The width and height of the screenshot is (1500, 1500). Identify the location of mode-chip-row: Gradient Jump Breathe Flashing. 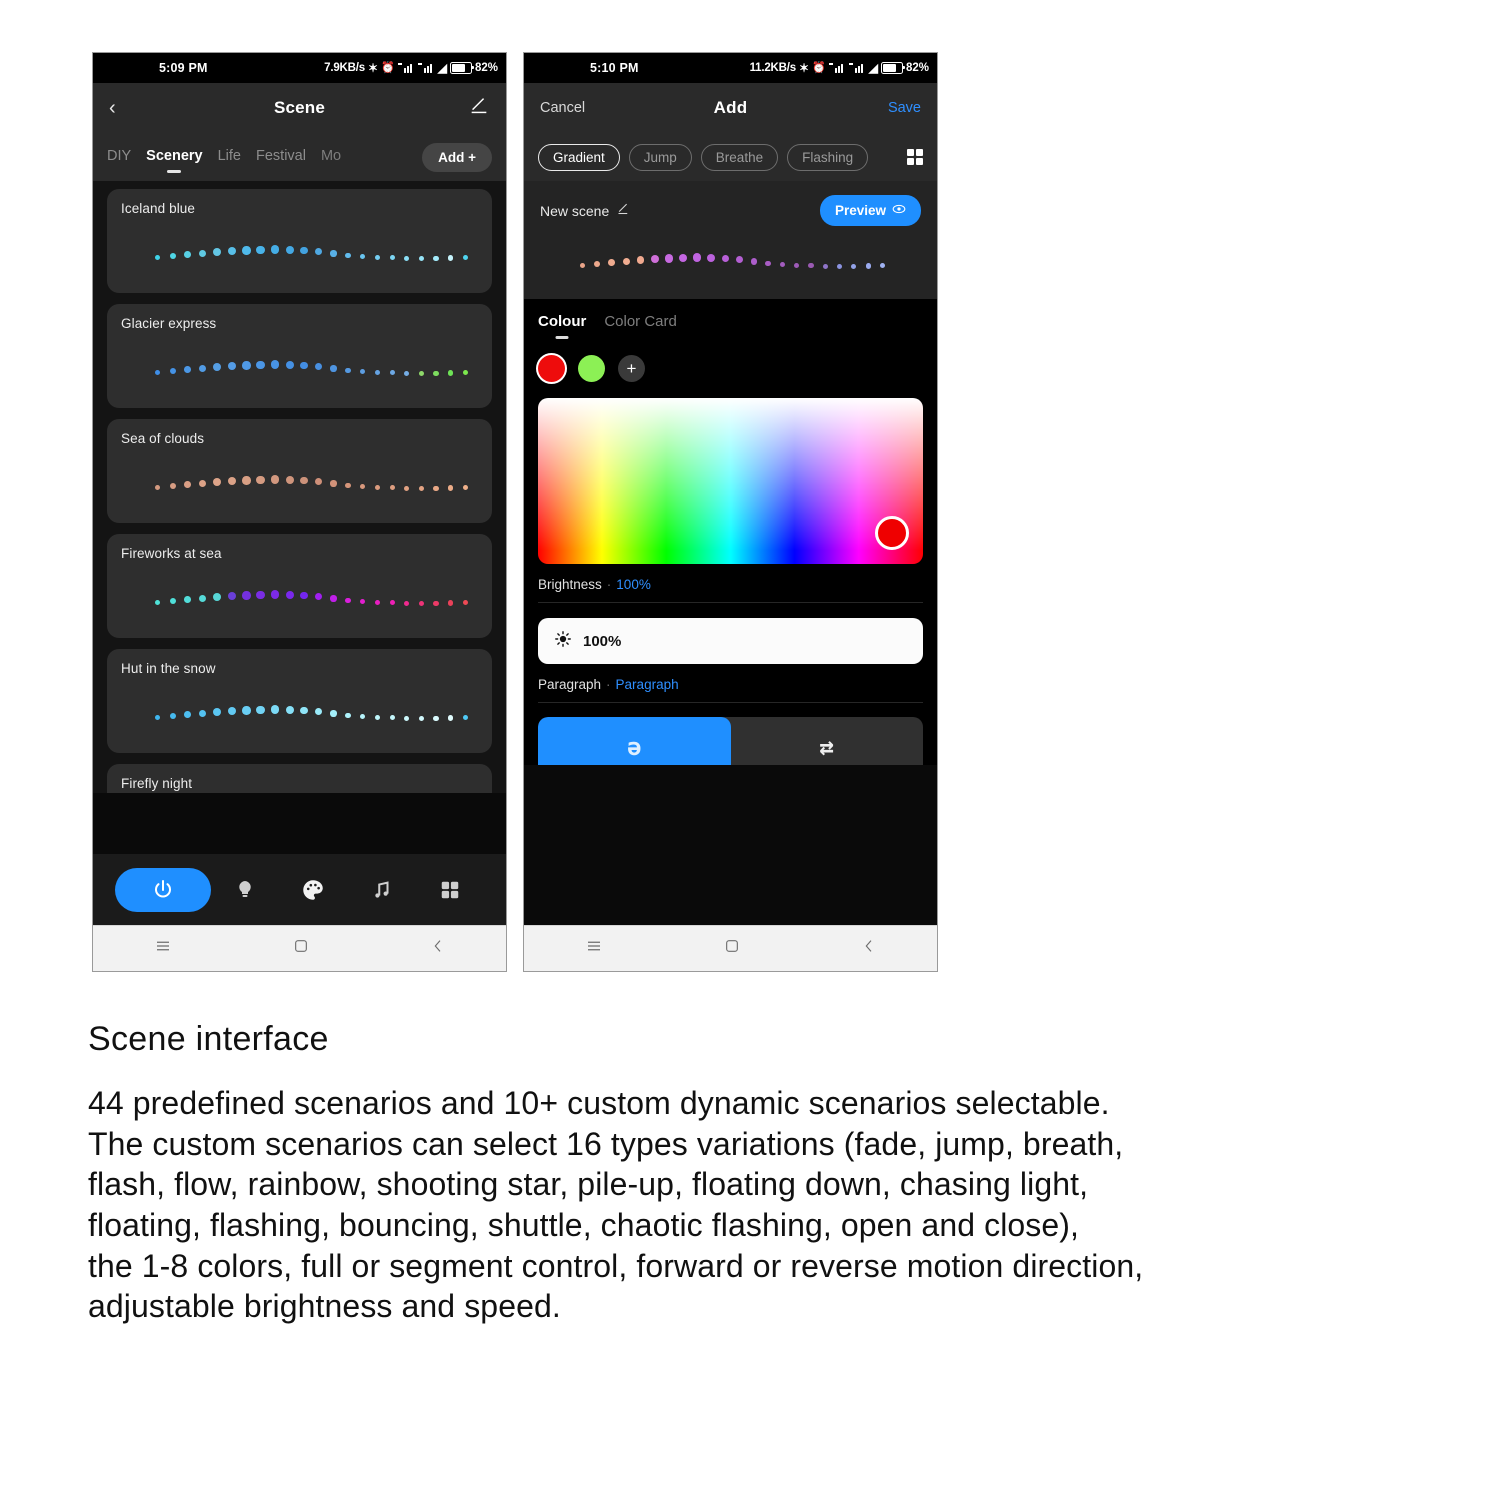
(730, 157).